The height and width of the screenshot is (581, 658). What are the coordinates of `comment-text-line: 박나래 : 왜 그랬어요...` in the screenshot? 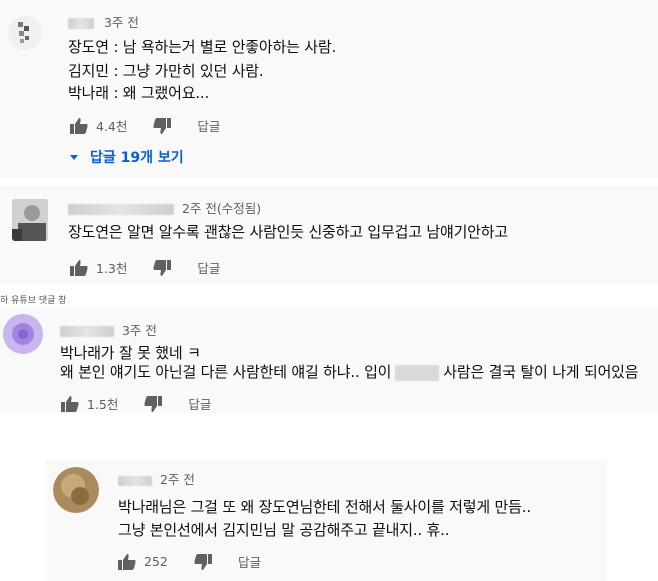 It's located at (139, 93).